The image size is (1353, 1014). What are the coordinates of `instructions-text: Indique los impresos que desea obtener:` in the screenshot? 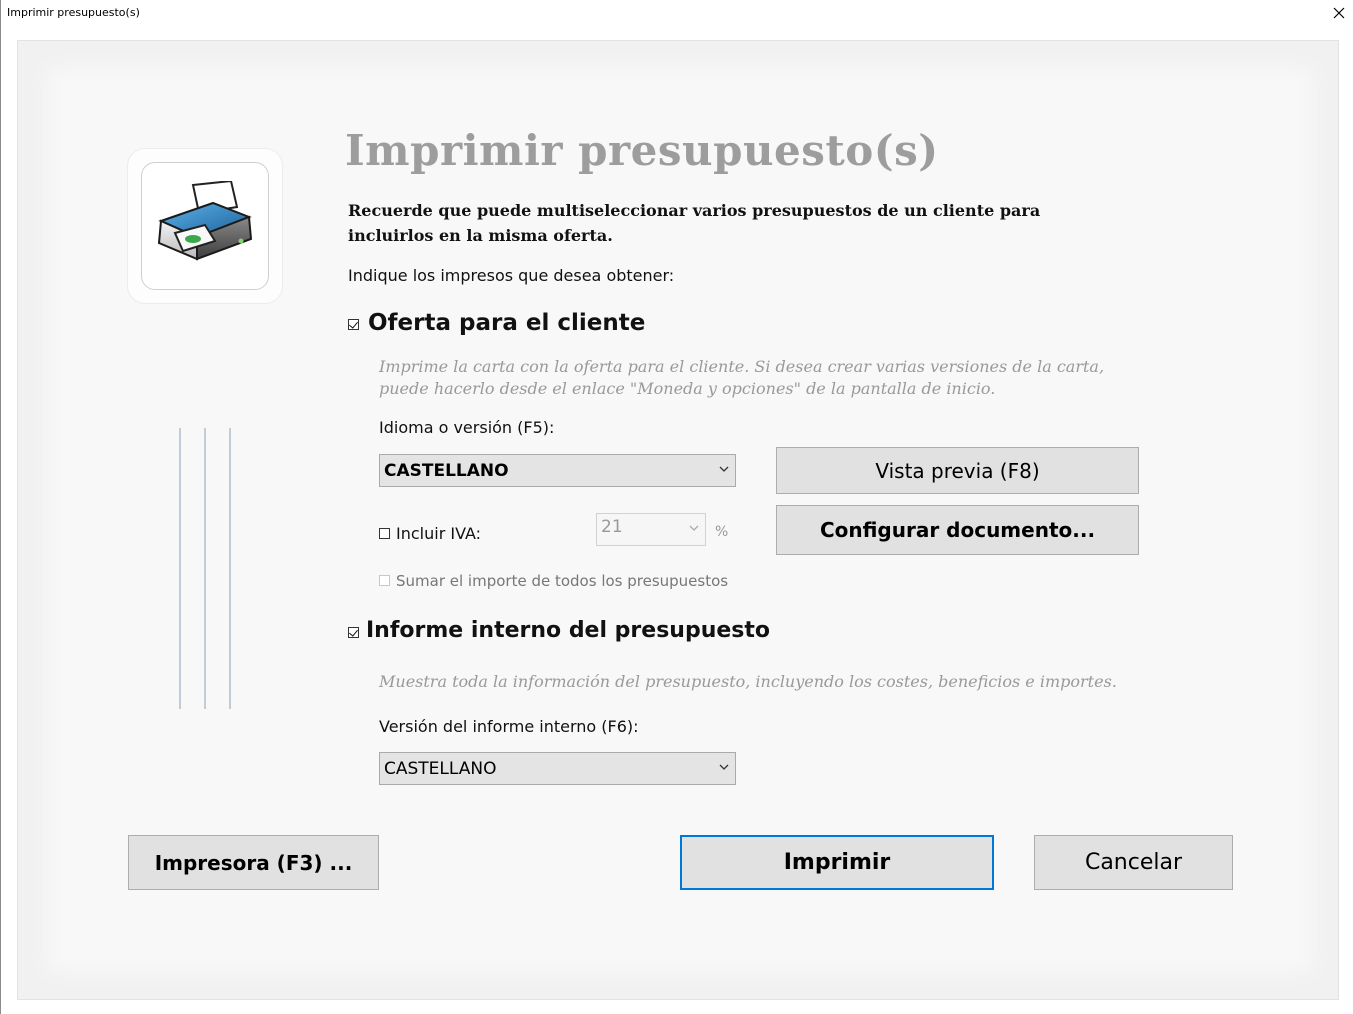 It's located at (511, 275).